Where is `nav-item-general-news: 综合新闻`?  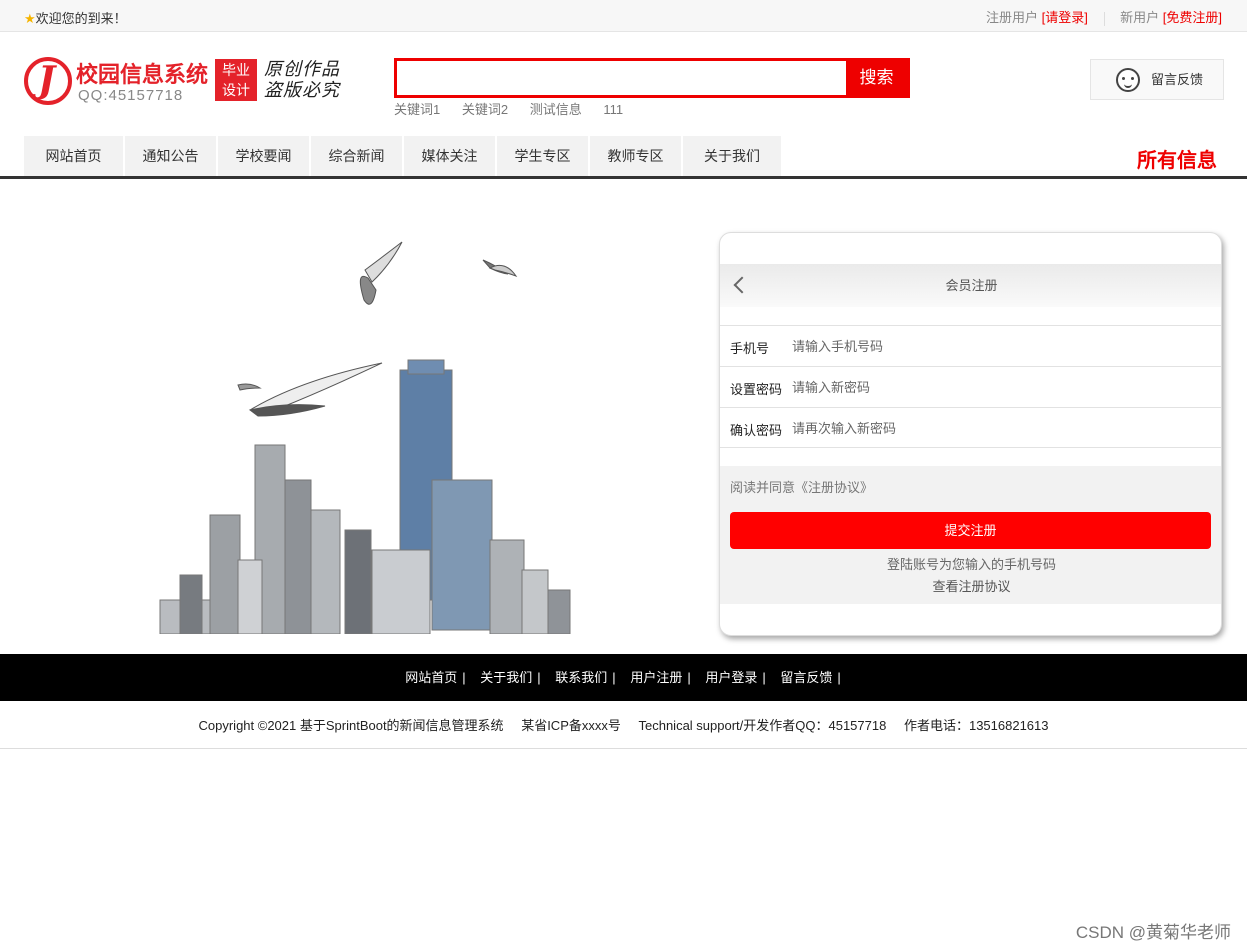
nav-item-general-news: 综合新闻 is located at coordinates (356, 156).